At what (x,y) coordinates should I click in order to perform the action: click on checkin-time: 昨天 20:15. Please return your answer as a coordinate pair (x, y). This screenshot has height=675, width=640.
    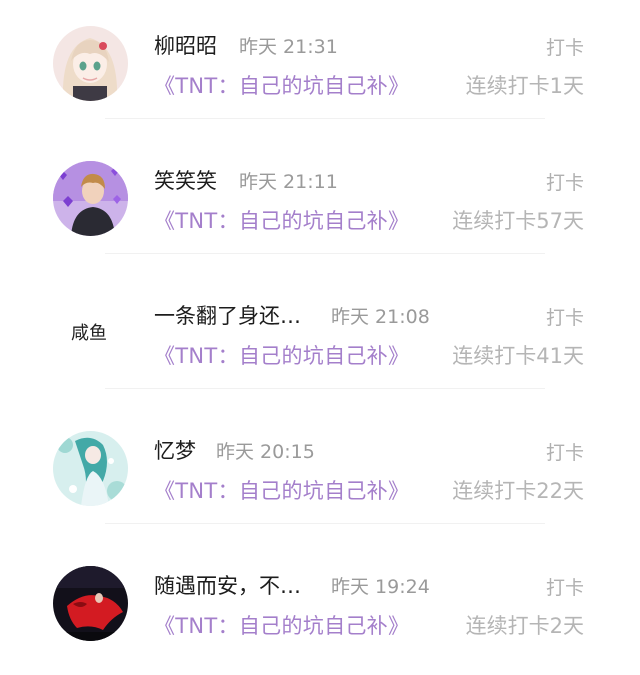
    Looking at the image, I should click on (265, 451).